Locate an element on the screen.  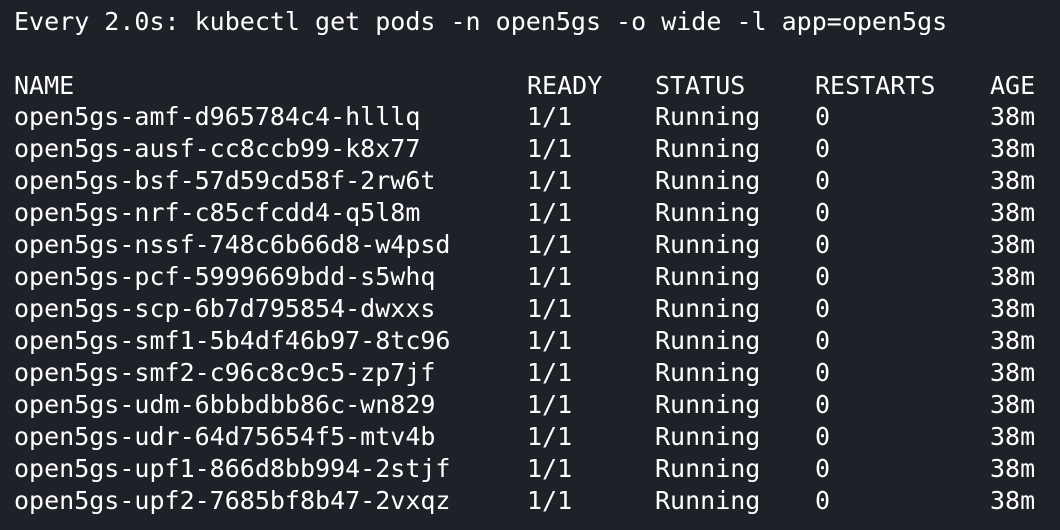
pod-name: open5gs-udm-6bbbdbb86c-wn829 is located at coordinates (225, 404).